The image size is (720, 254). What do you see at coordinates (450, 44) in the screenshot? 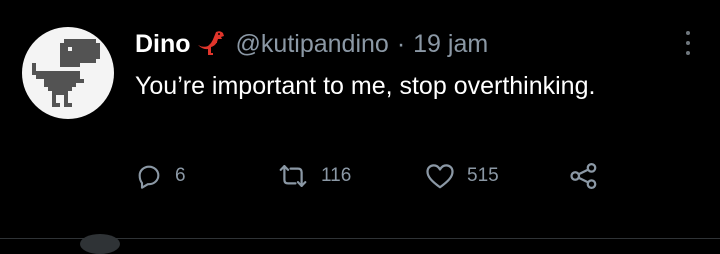
I see `timestamp: 19 jam` at bounding box center [450, 44].